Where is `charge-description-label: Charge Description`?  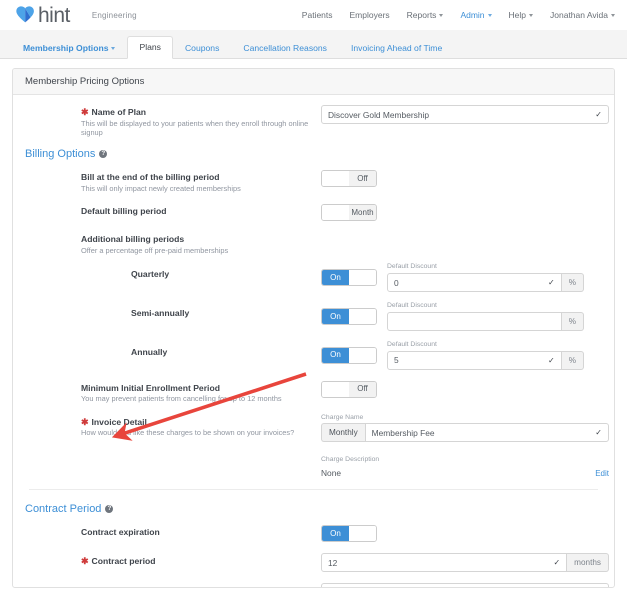
charge-description-label: Charge Description is located at coordinates (350, 460).